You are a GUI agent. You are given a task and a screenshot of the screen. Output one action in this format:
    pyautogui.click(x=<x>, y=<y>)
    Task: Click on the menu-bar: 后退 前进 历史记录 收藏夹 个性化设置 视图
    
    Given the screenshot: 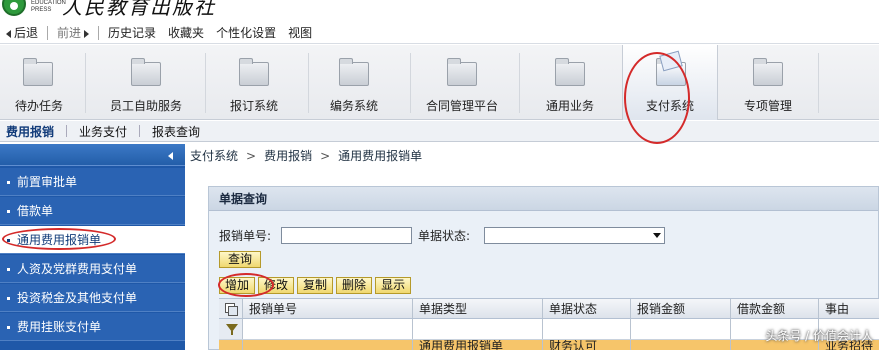 What is the action you would take?
    pyautogui.click(x=439, y=33)
    